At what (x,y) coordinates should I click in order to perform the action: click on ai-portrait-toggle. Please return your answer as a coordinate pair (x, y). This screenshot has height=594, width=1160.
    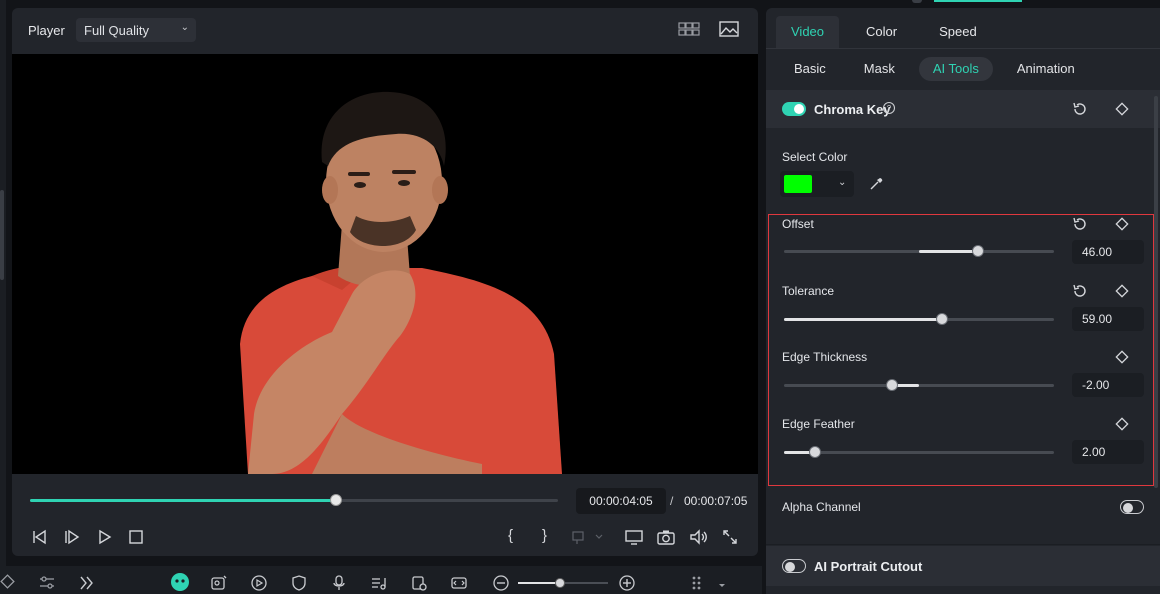
    Looking at the image, I should click on (794, 566).